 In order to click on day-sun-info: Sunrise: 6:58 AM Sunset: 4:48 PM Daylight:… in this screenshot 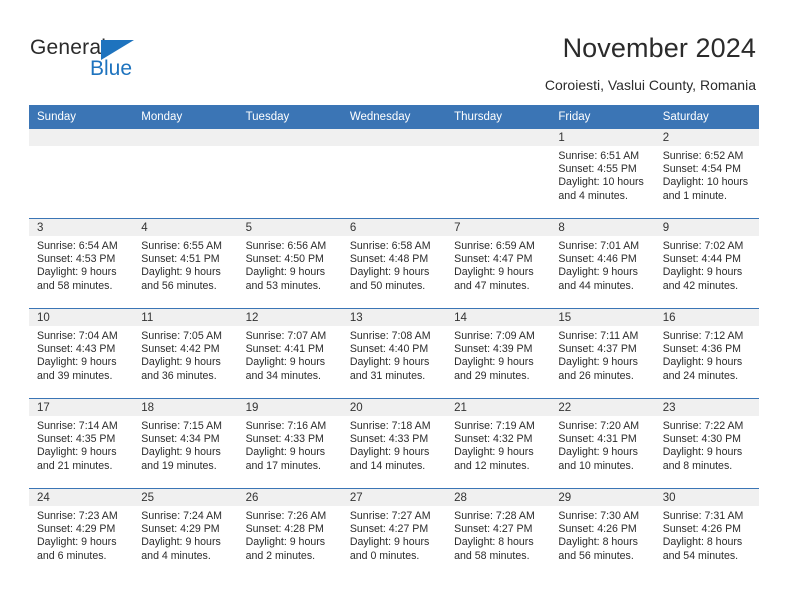, I will do `click(394, 264)`.